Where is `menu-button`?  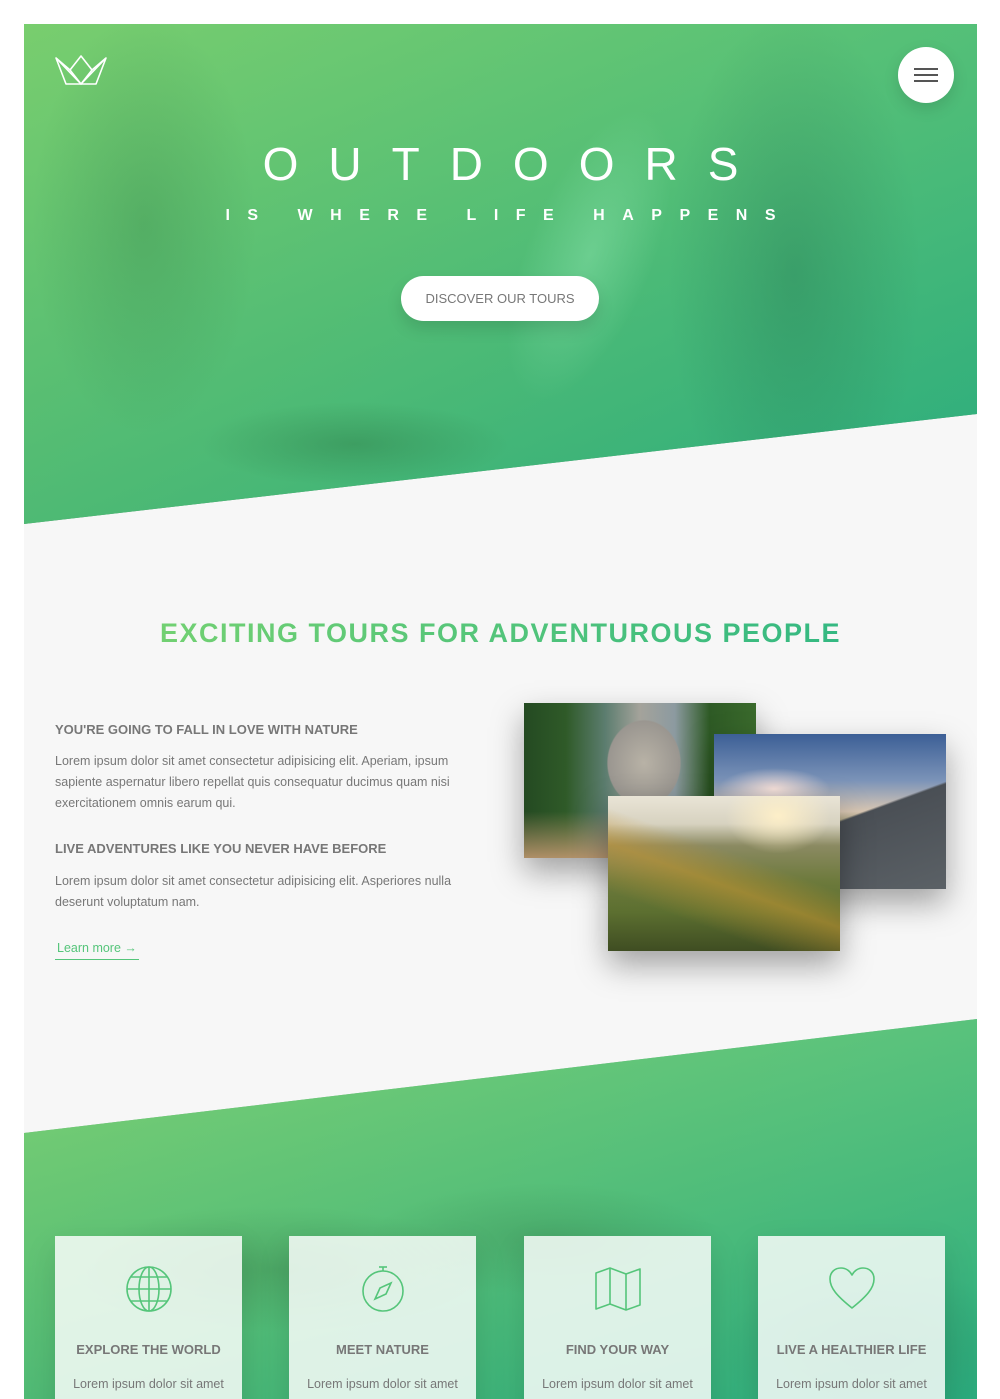 menu-button is located at coordinates (926, 75).